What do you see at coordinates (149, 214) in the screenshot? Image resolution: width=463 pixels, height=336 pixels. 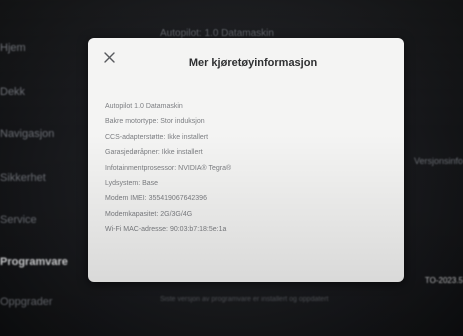 I see `info-modem-capacity: Modemkapasitet: 2G/3G/4G` at bounding box center [149, 214].